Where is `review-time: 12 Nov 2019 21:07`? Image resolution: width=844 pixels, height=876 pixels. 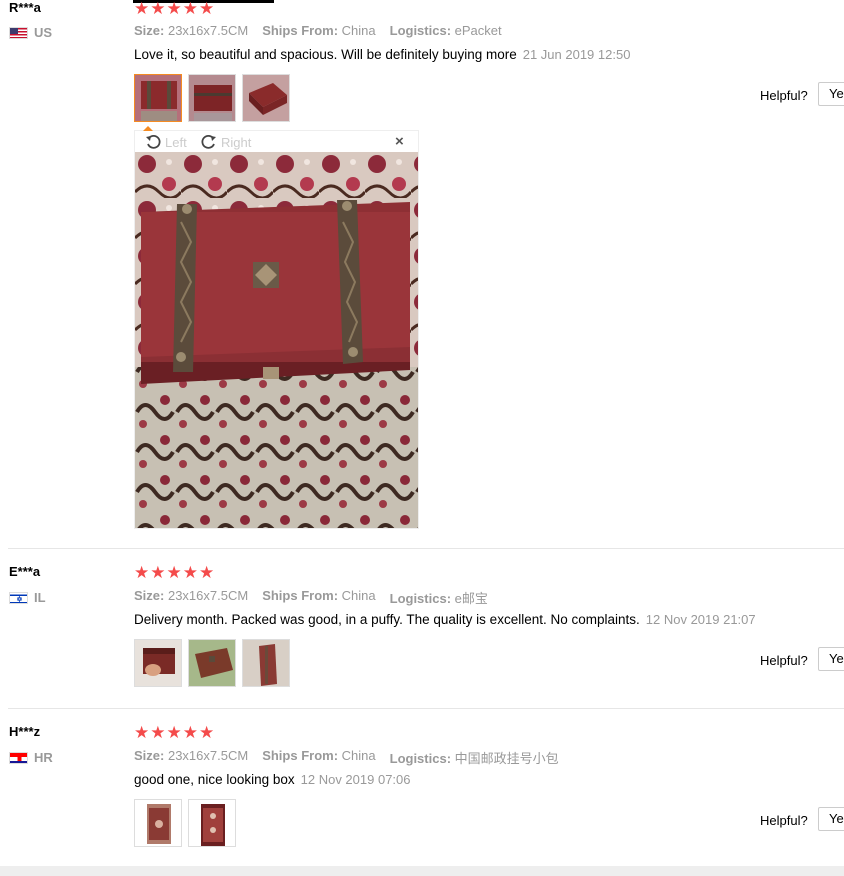
review-time: 12 Nov 2019 21:07 is located at coordinates (700, 619).